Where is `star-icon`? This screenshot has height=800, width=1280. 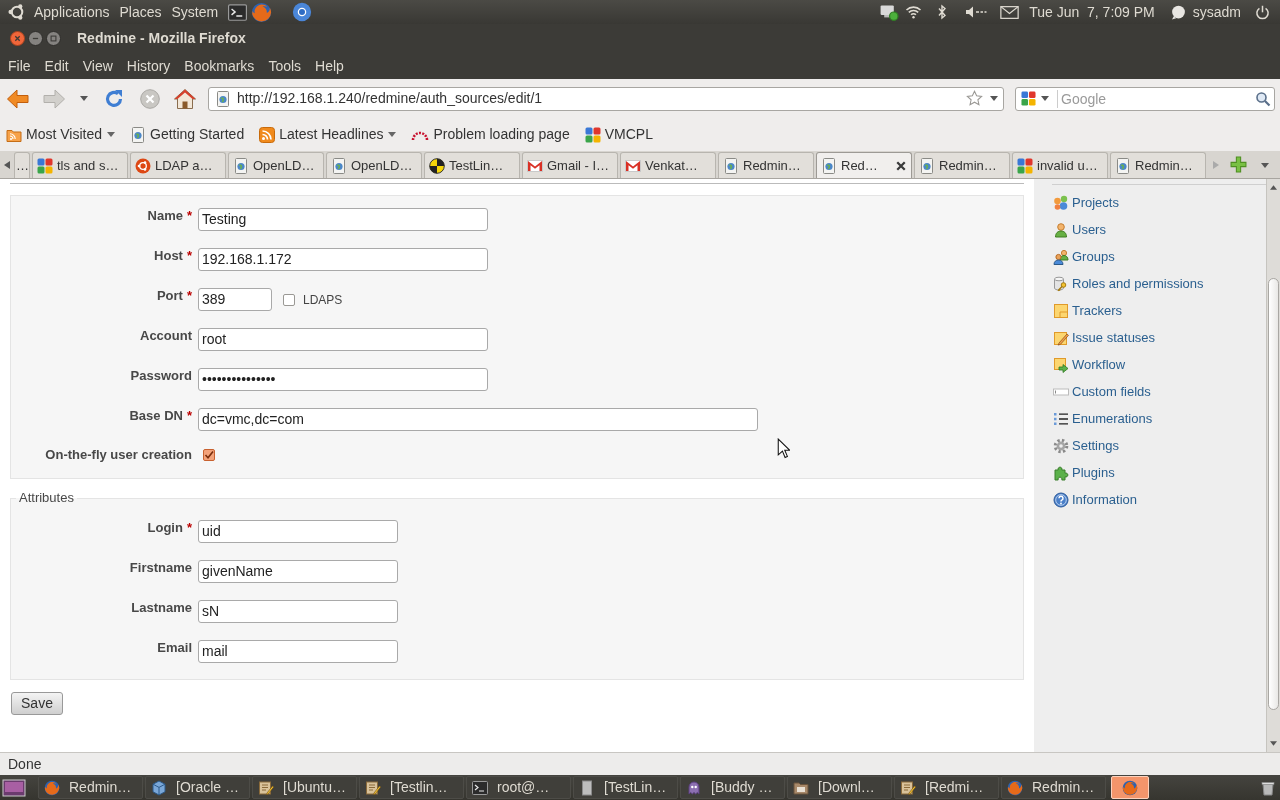 star-icon is located at coordinates (974, 98).